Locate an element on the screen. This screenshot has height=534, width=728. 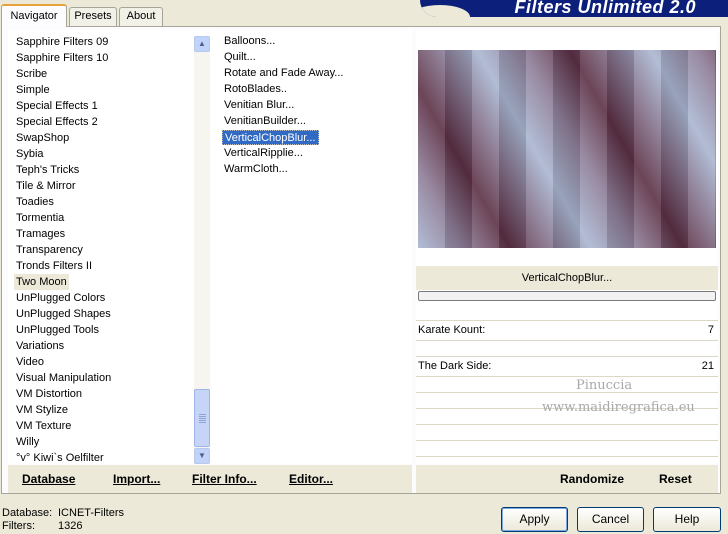
status-filters-value: 1326 is located at coordinates (70, 526).